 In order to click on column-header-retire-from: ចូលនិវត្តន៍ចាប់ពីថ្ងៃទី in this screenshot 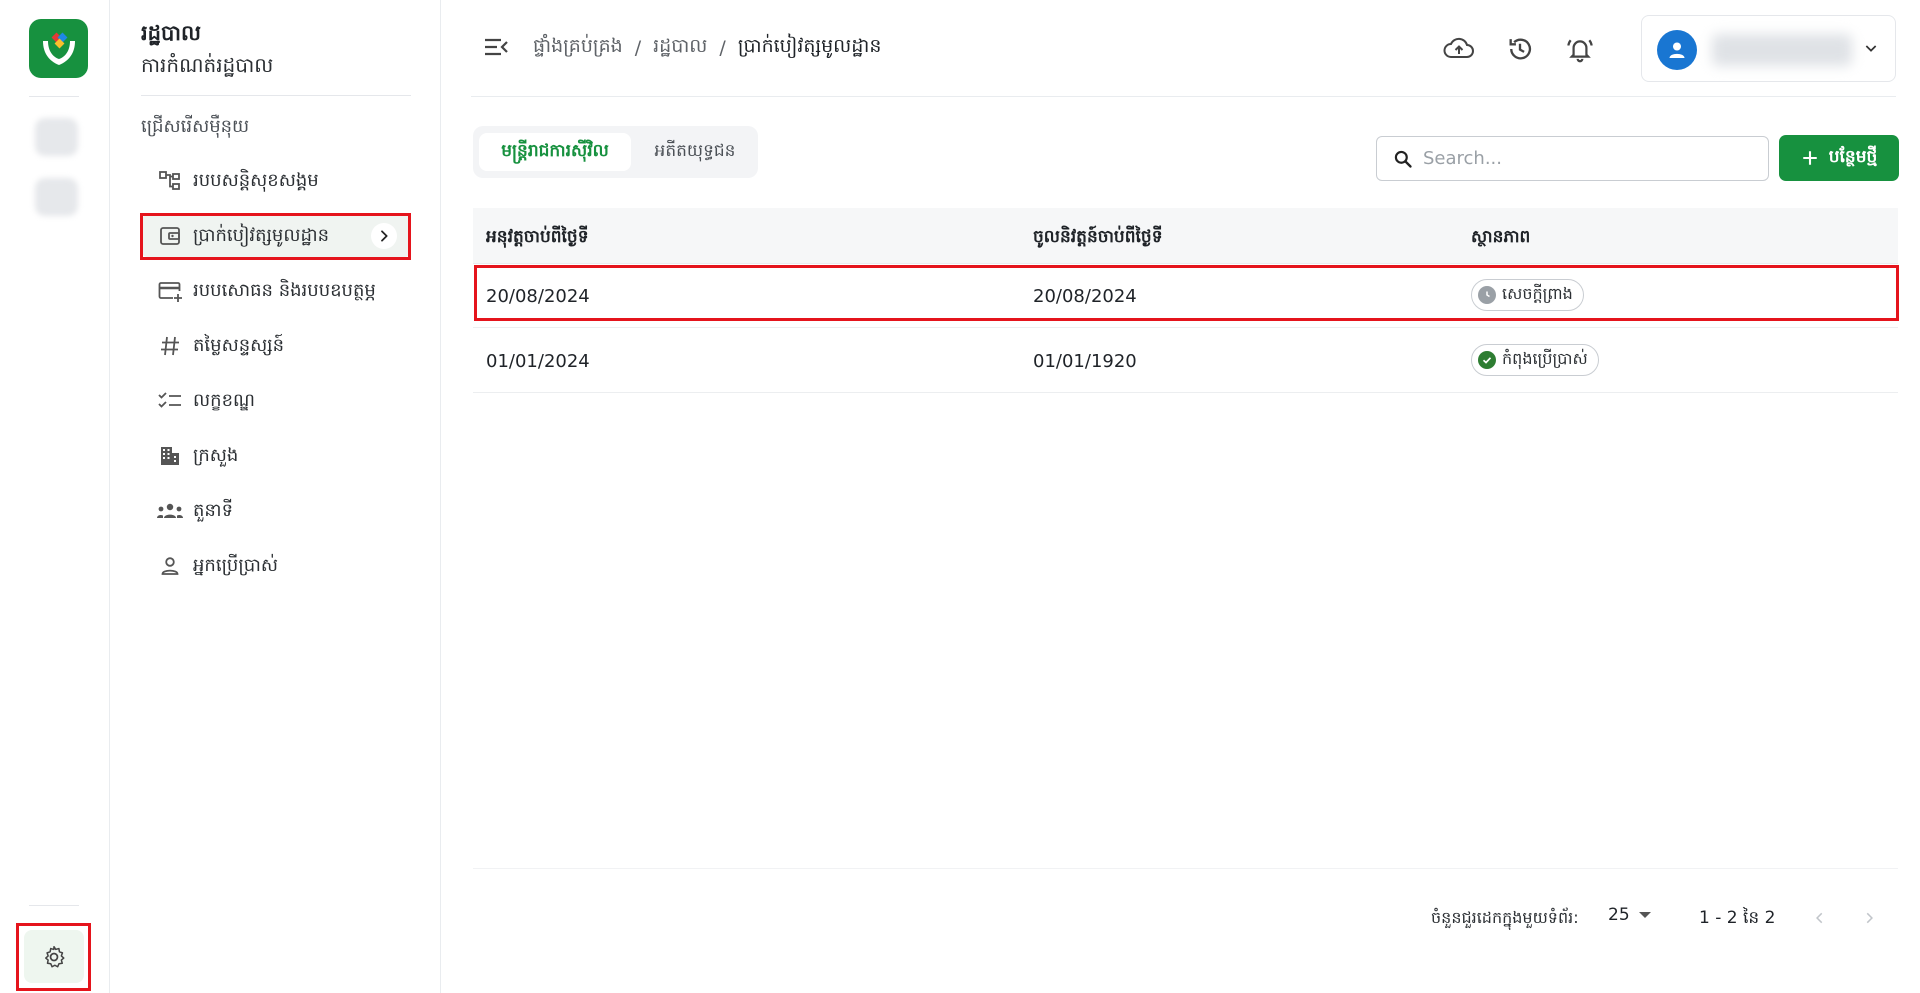, I will do `click(1098, 238)`.